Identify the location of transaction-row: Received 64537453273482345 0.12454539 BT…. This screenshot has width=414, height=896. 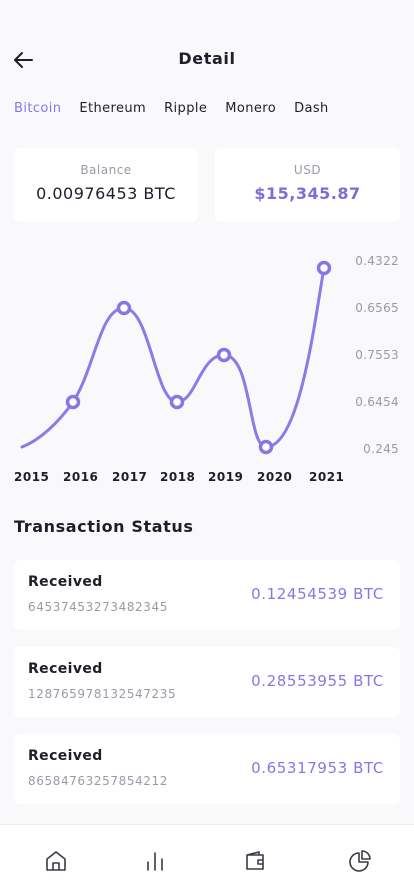
(207, 595).